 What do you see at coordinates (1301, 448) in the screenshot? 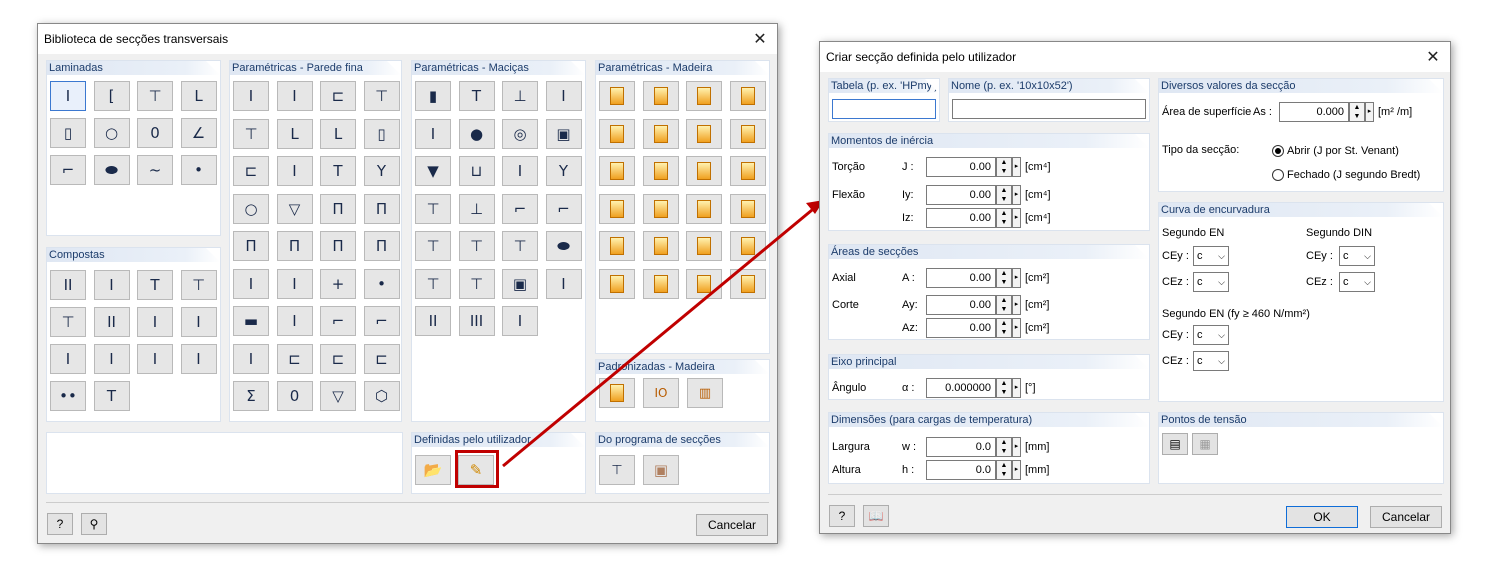
I see `pontos-group: Pontos de tensão ▤ ▦` at bounding box center [1301, 448].